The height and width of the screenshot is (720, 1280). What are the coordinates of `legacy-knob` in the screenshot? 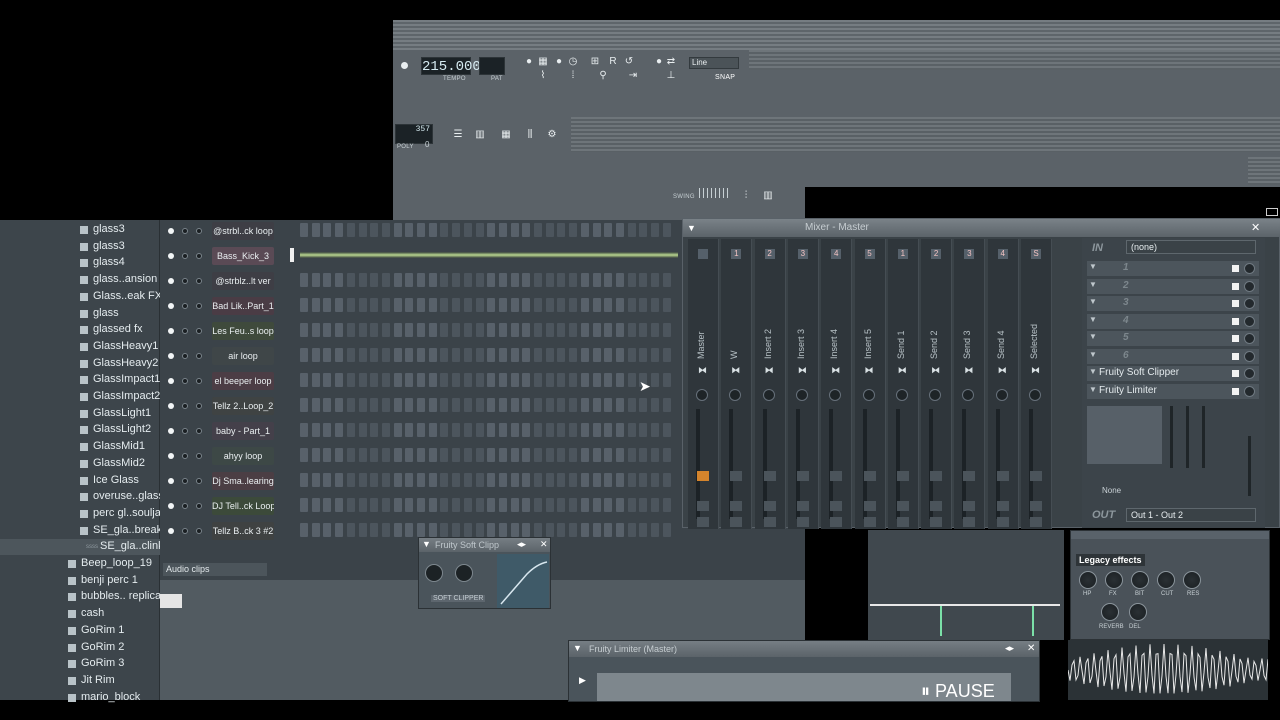 It's located at (1114, 580).